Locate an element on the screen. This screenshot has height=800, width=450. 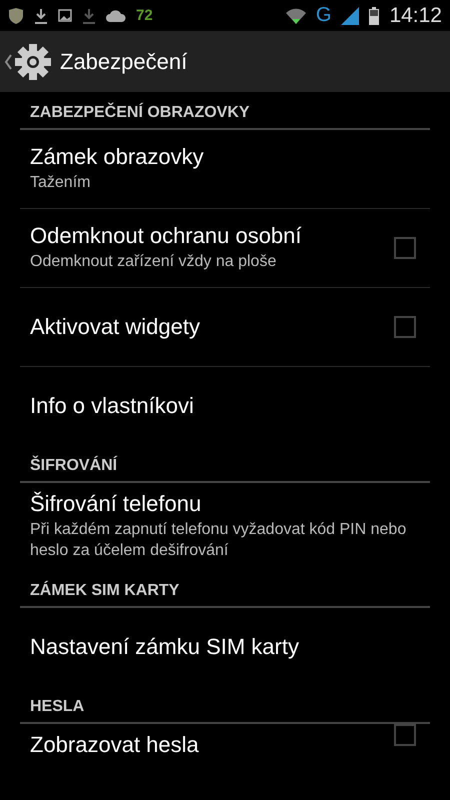
setting-title: Šifrování telefonu is located at coordinates (225, 504).